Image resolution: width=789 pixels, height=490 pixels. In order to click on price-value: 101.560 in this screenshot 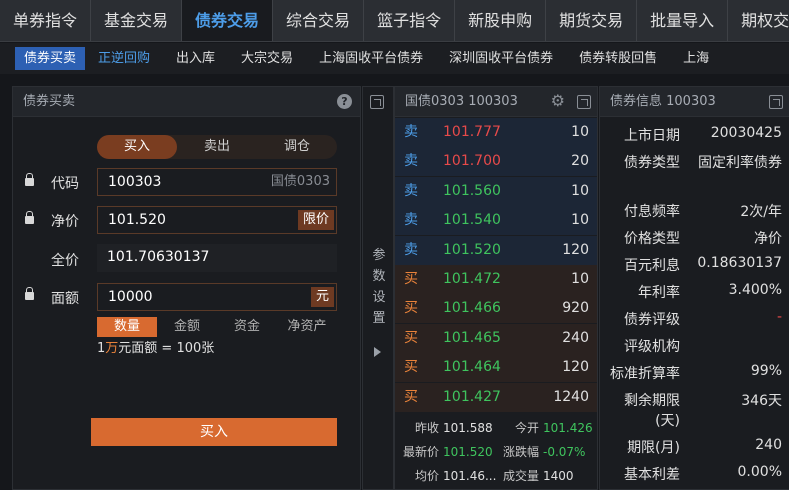, I will do `click(472, 191)`.